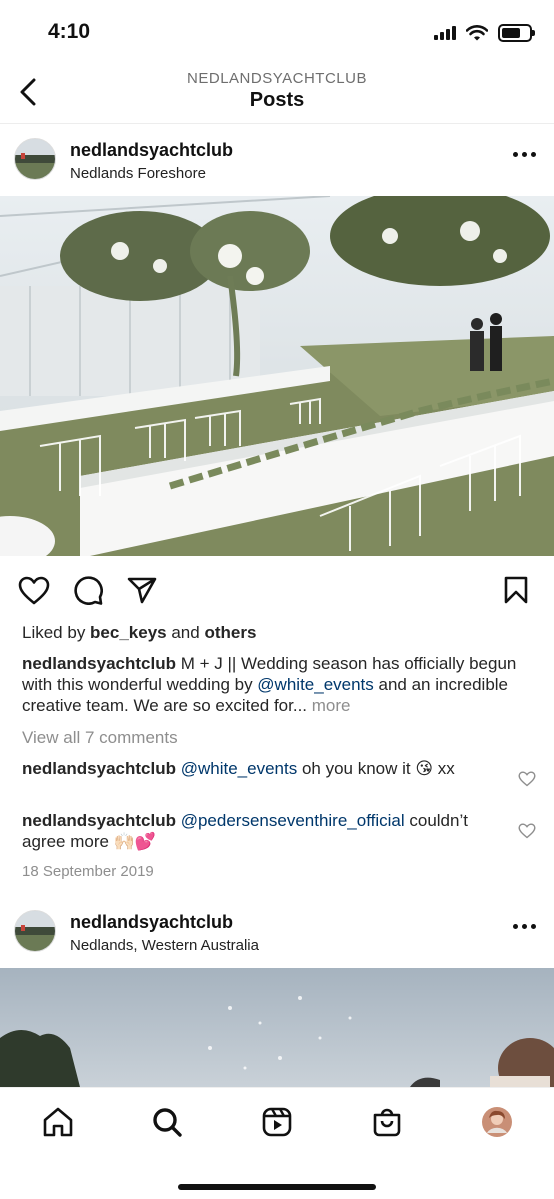  I want to click on comment-text: oh you know it 😘 xx, so click(376, 768).